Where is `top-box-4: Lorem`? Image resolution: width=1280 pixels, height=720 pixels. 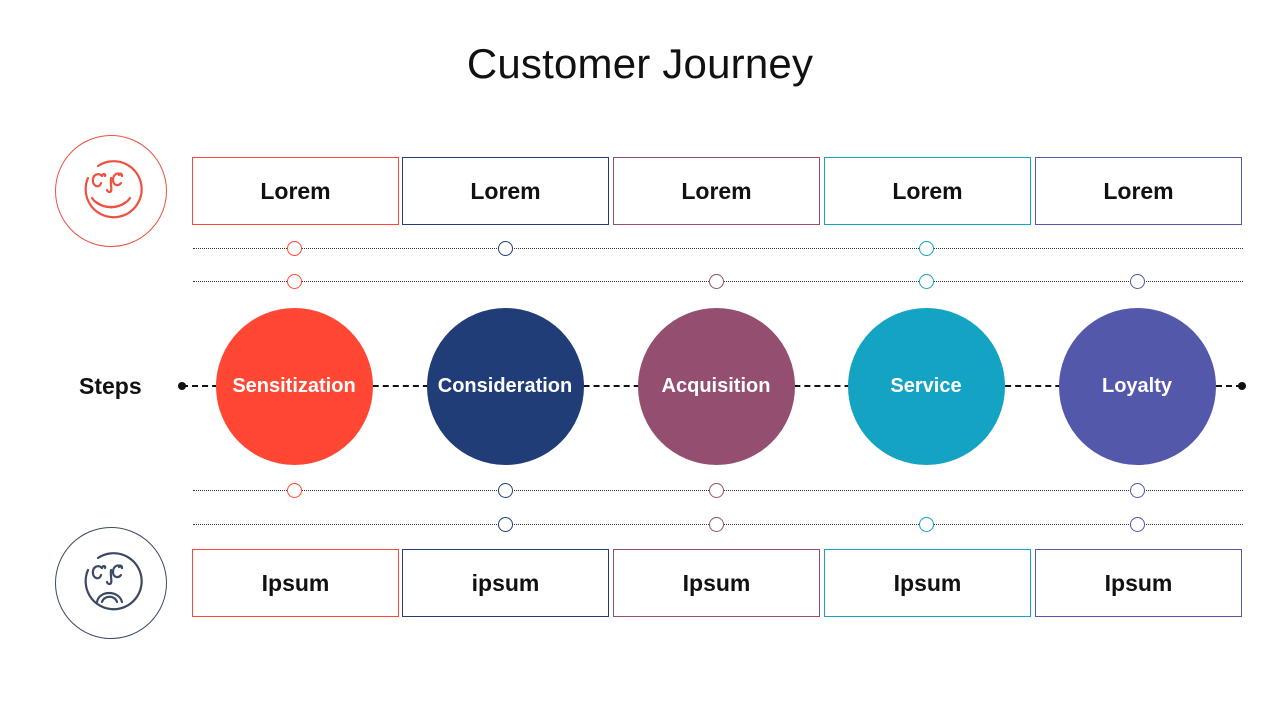
top-box-4: Lorem is located at coordinates (927, 191).